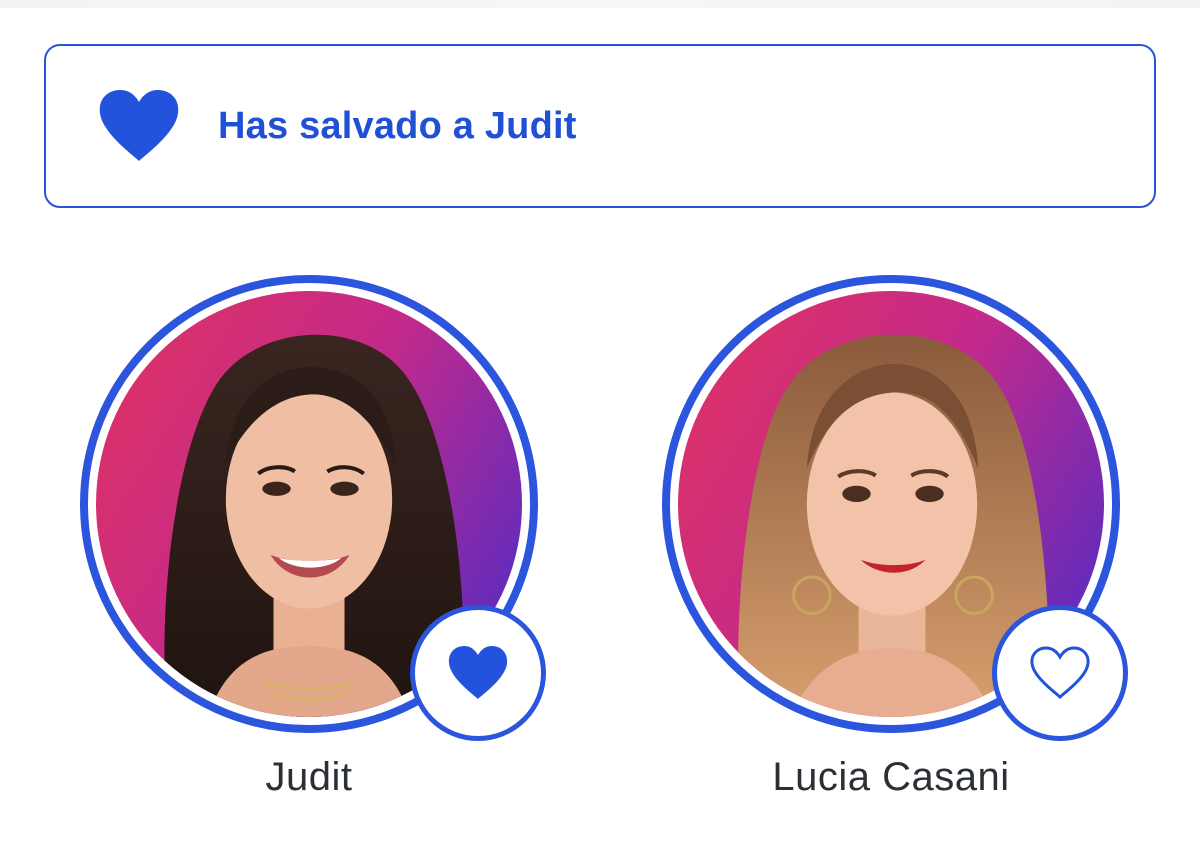 The image size is (1200, 867). I want to click on banner-message: Has salvado a Judit, so click(397, 125).